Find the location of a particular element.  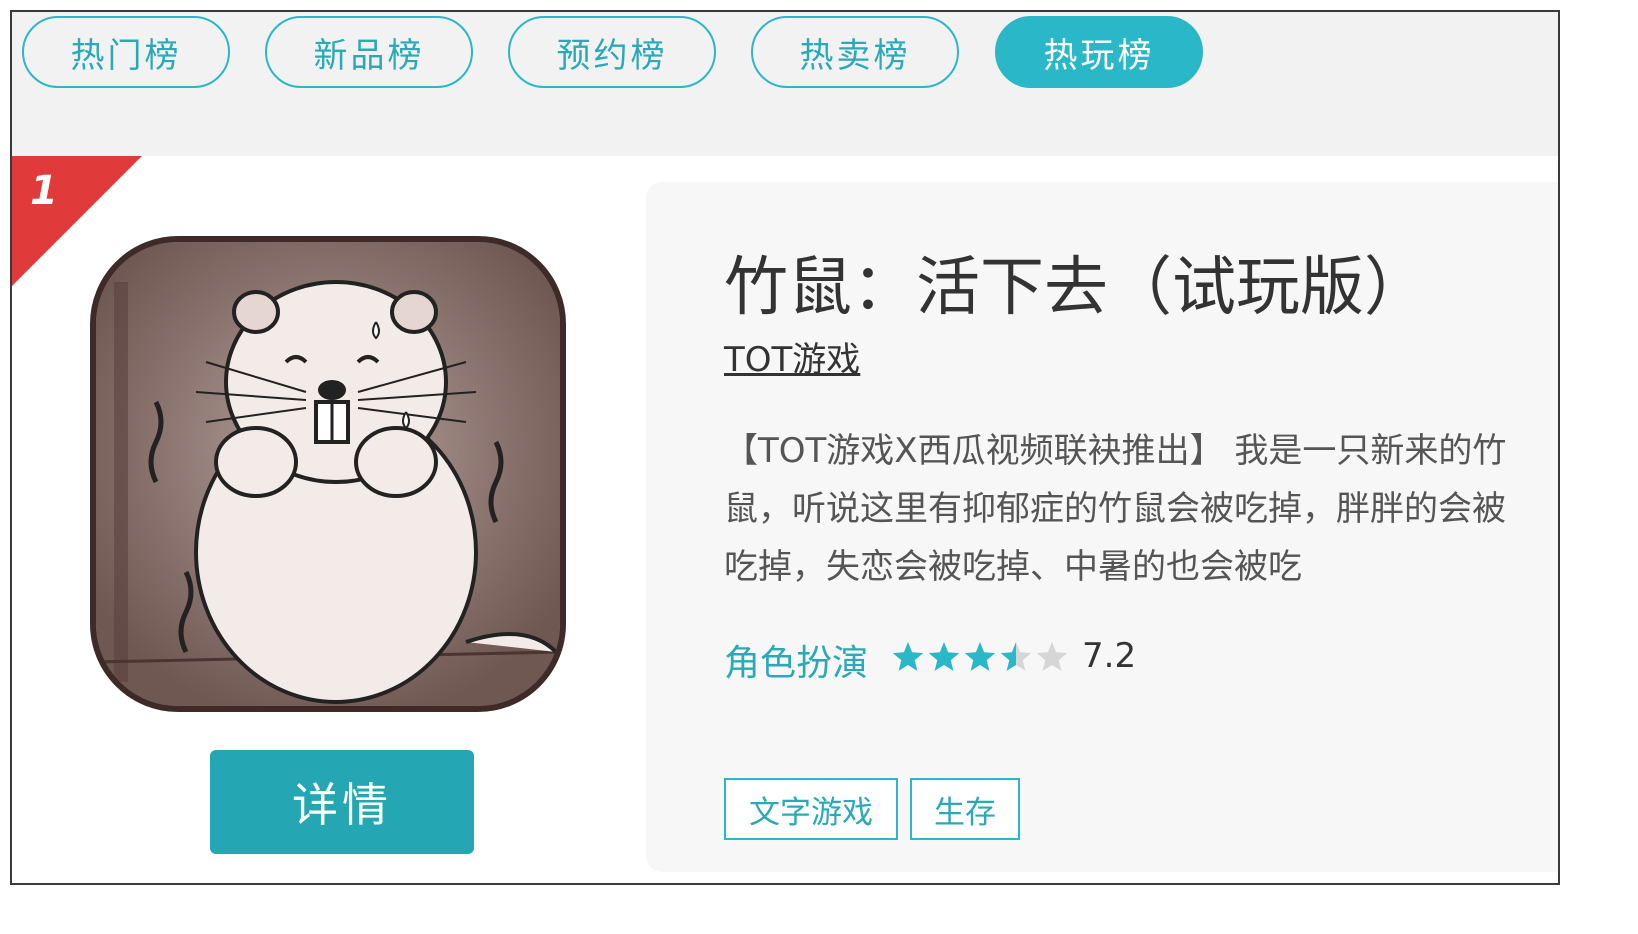

rating-stars is located at coordinates (980, 656).